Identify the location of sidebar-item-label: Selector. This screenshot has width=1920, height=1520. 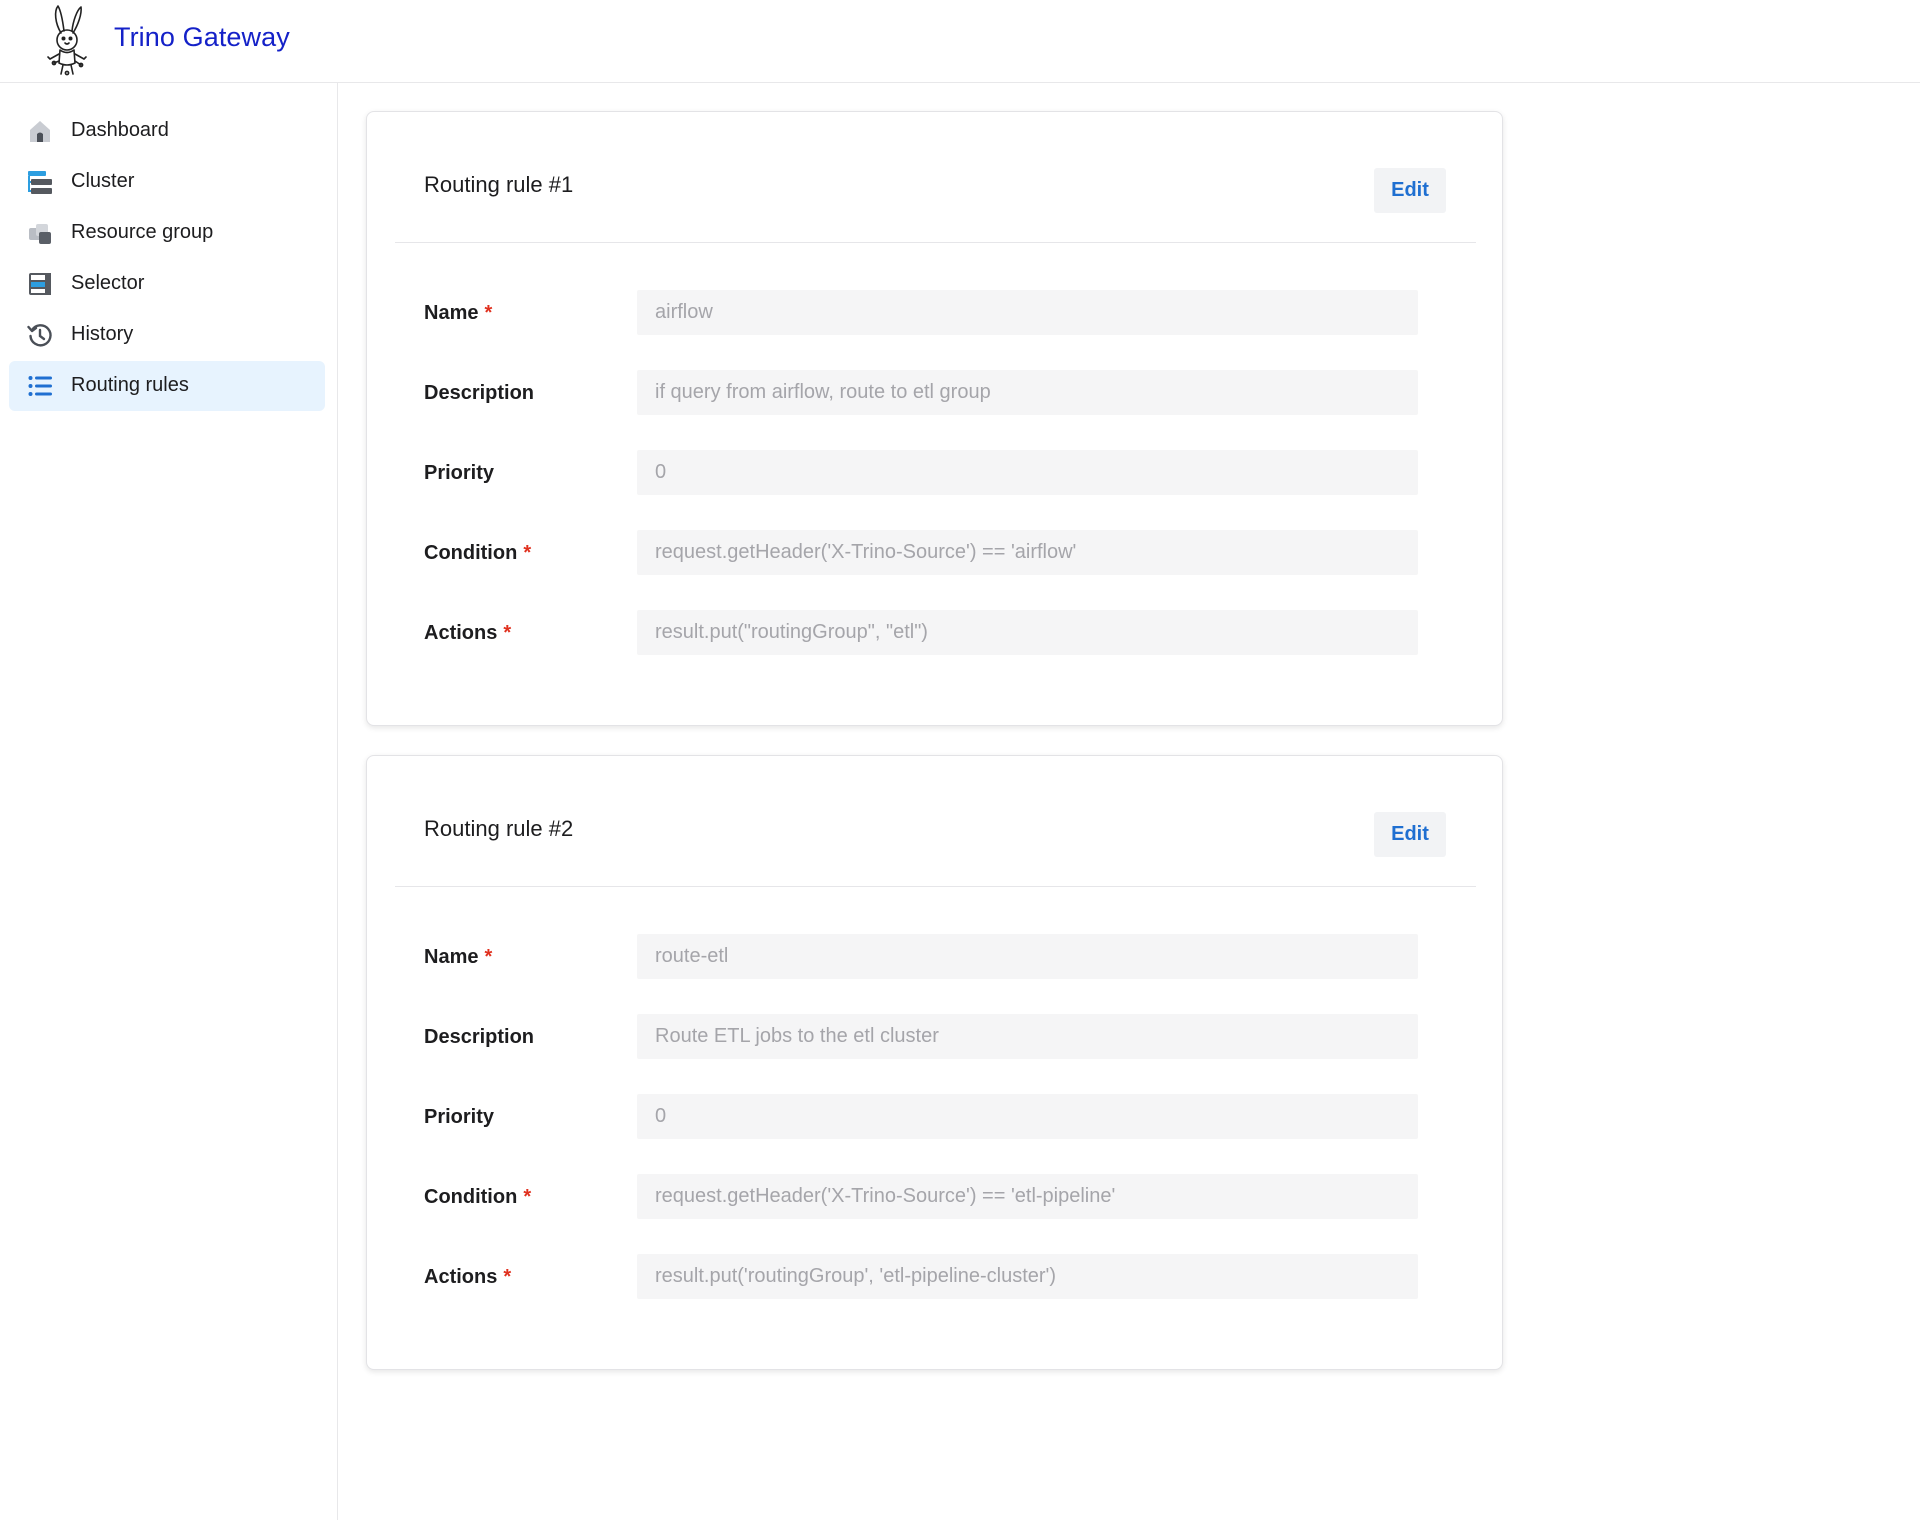
(108, 283).